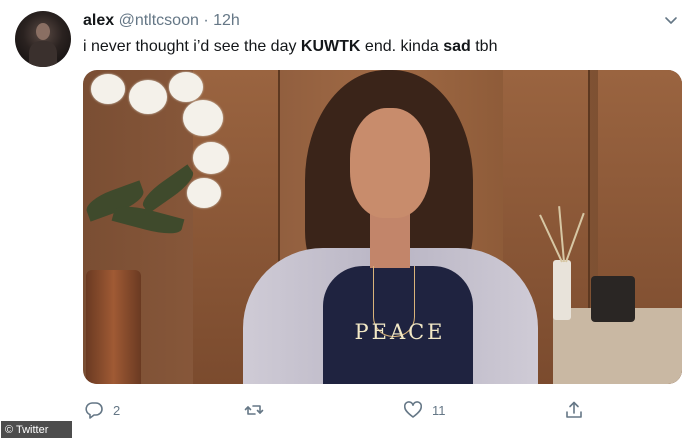 The height and width of the screenshot is (439, 700). What do you see at coordinates (43, 54) in the screenshot?
I see `avatar-body` at bounding box center [43, 54].